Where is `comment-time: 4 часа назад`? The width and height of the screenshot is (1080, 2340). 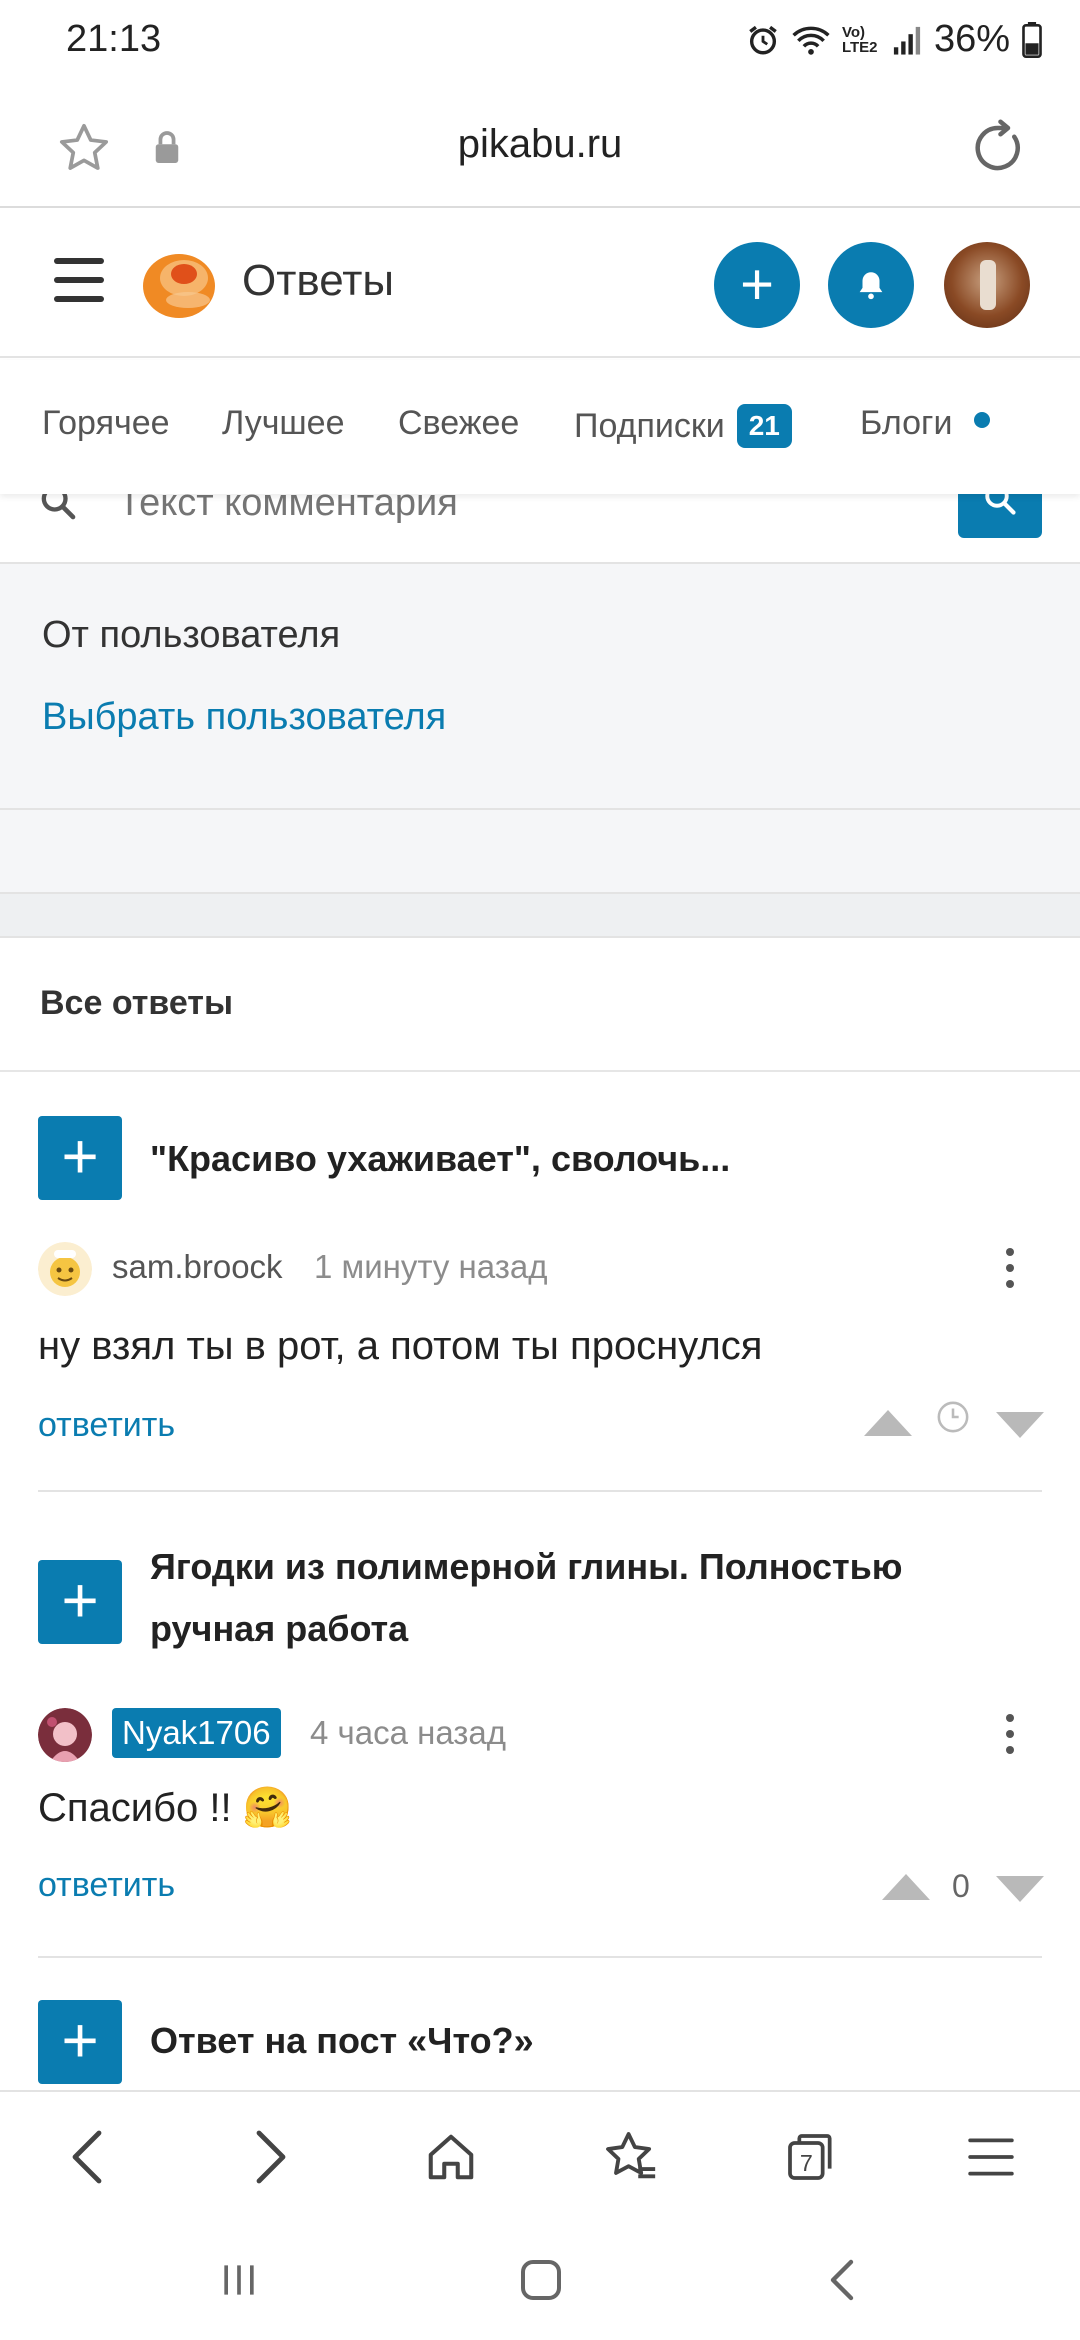 comment-time: 4 часа назад is located at coordinates (408, 1732).